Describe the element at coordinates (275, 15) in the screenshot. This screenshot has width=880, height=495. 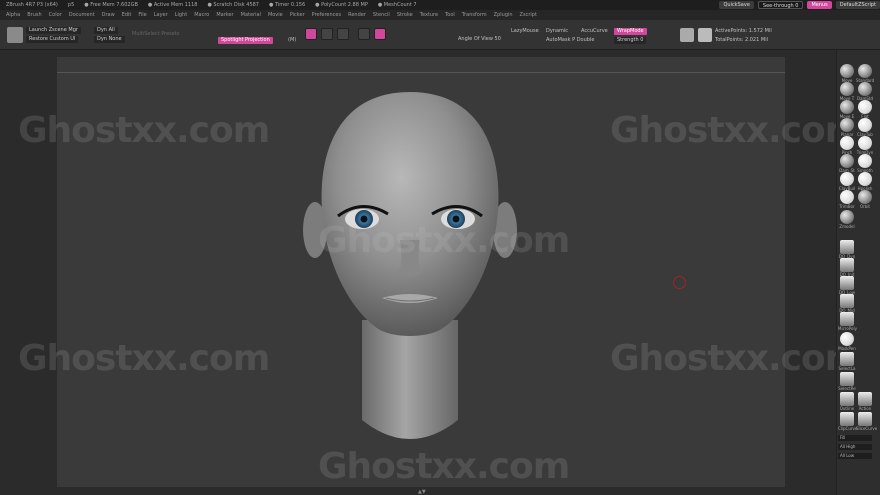
I see `menu-movie: Movie` at that location.